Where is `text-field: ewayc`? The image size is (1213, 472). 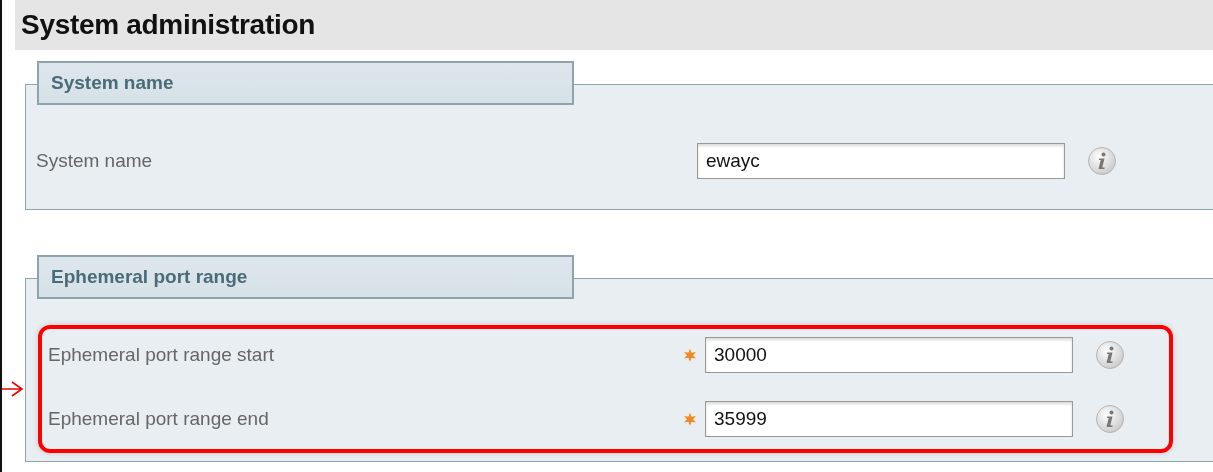
text-field: ewayc is located at coordinates (881, 161).